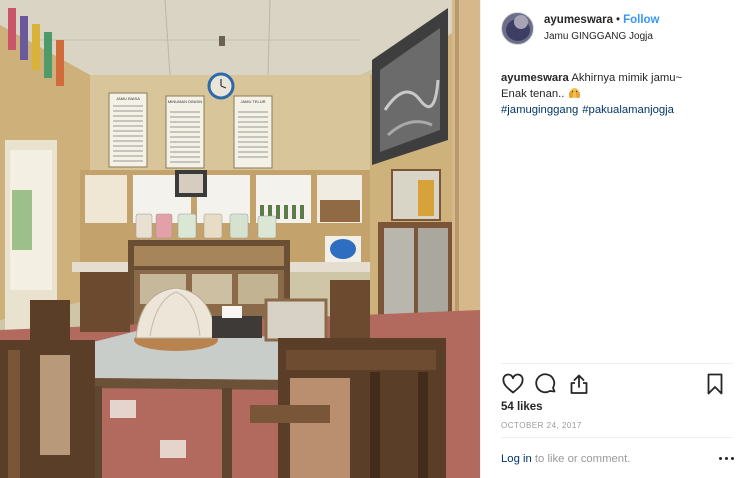  Describe the element at coordinates (128, 98) in the screenshot. I see `svg-text: JAMU BIASA` at that location.